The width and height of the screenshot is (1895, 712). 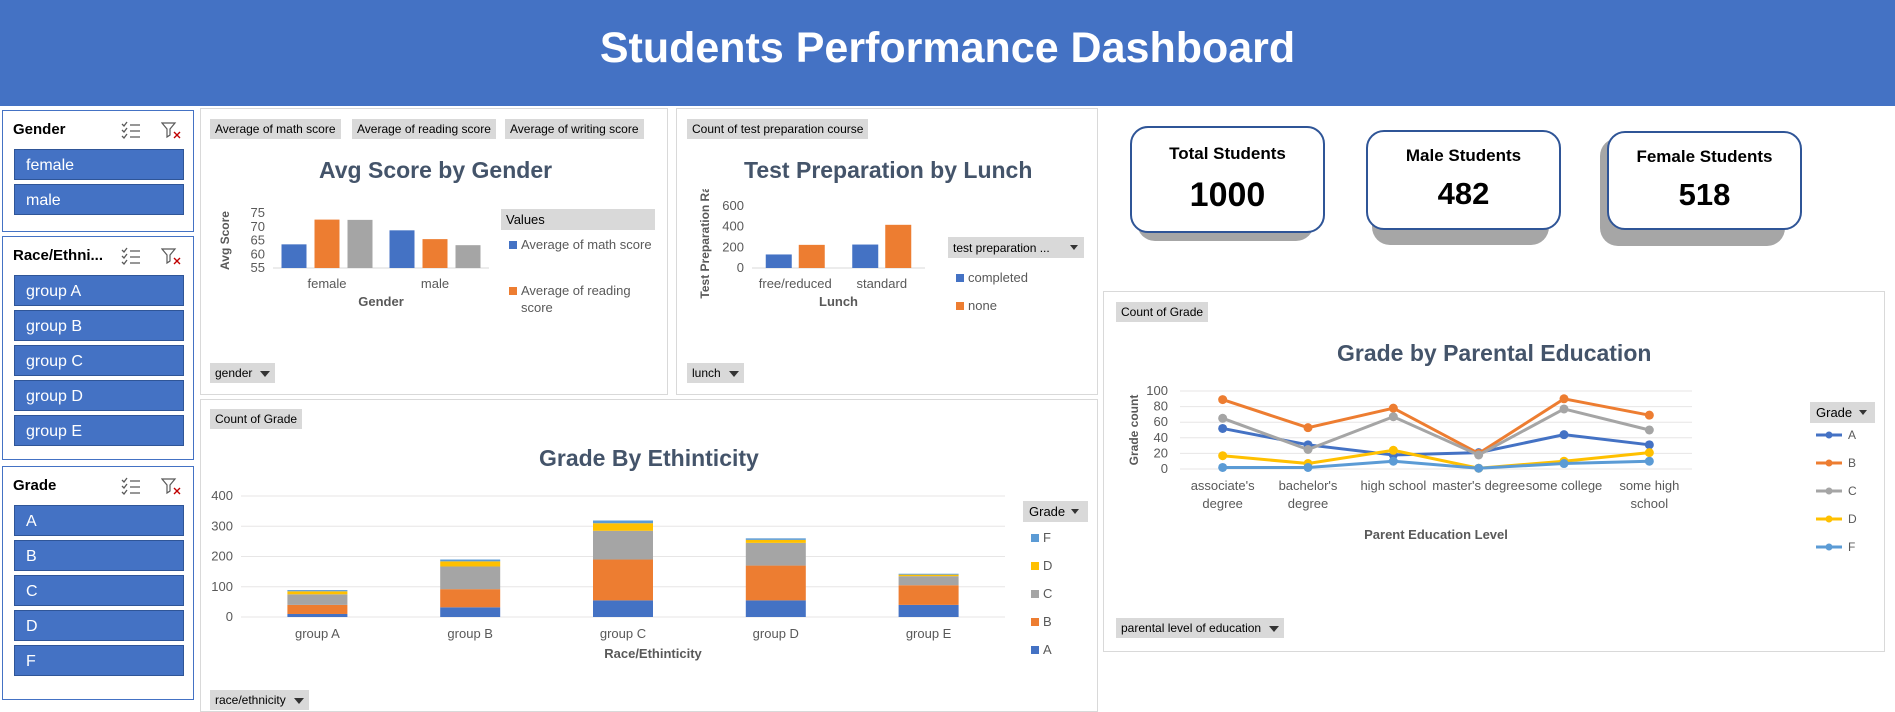 What do you see at coordinates (99, 520) in the screenshot?
I see `slicer-item-a: A` at bounding box center [99, 520].